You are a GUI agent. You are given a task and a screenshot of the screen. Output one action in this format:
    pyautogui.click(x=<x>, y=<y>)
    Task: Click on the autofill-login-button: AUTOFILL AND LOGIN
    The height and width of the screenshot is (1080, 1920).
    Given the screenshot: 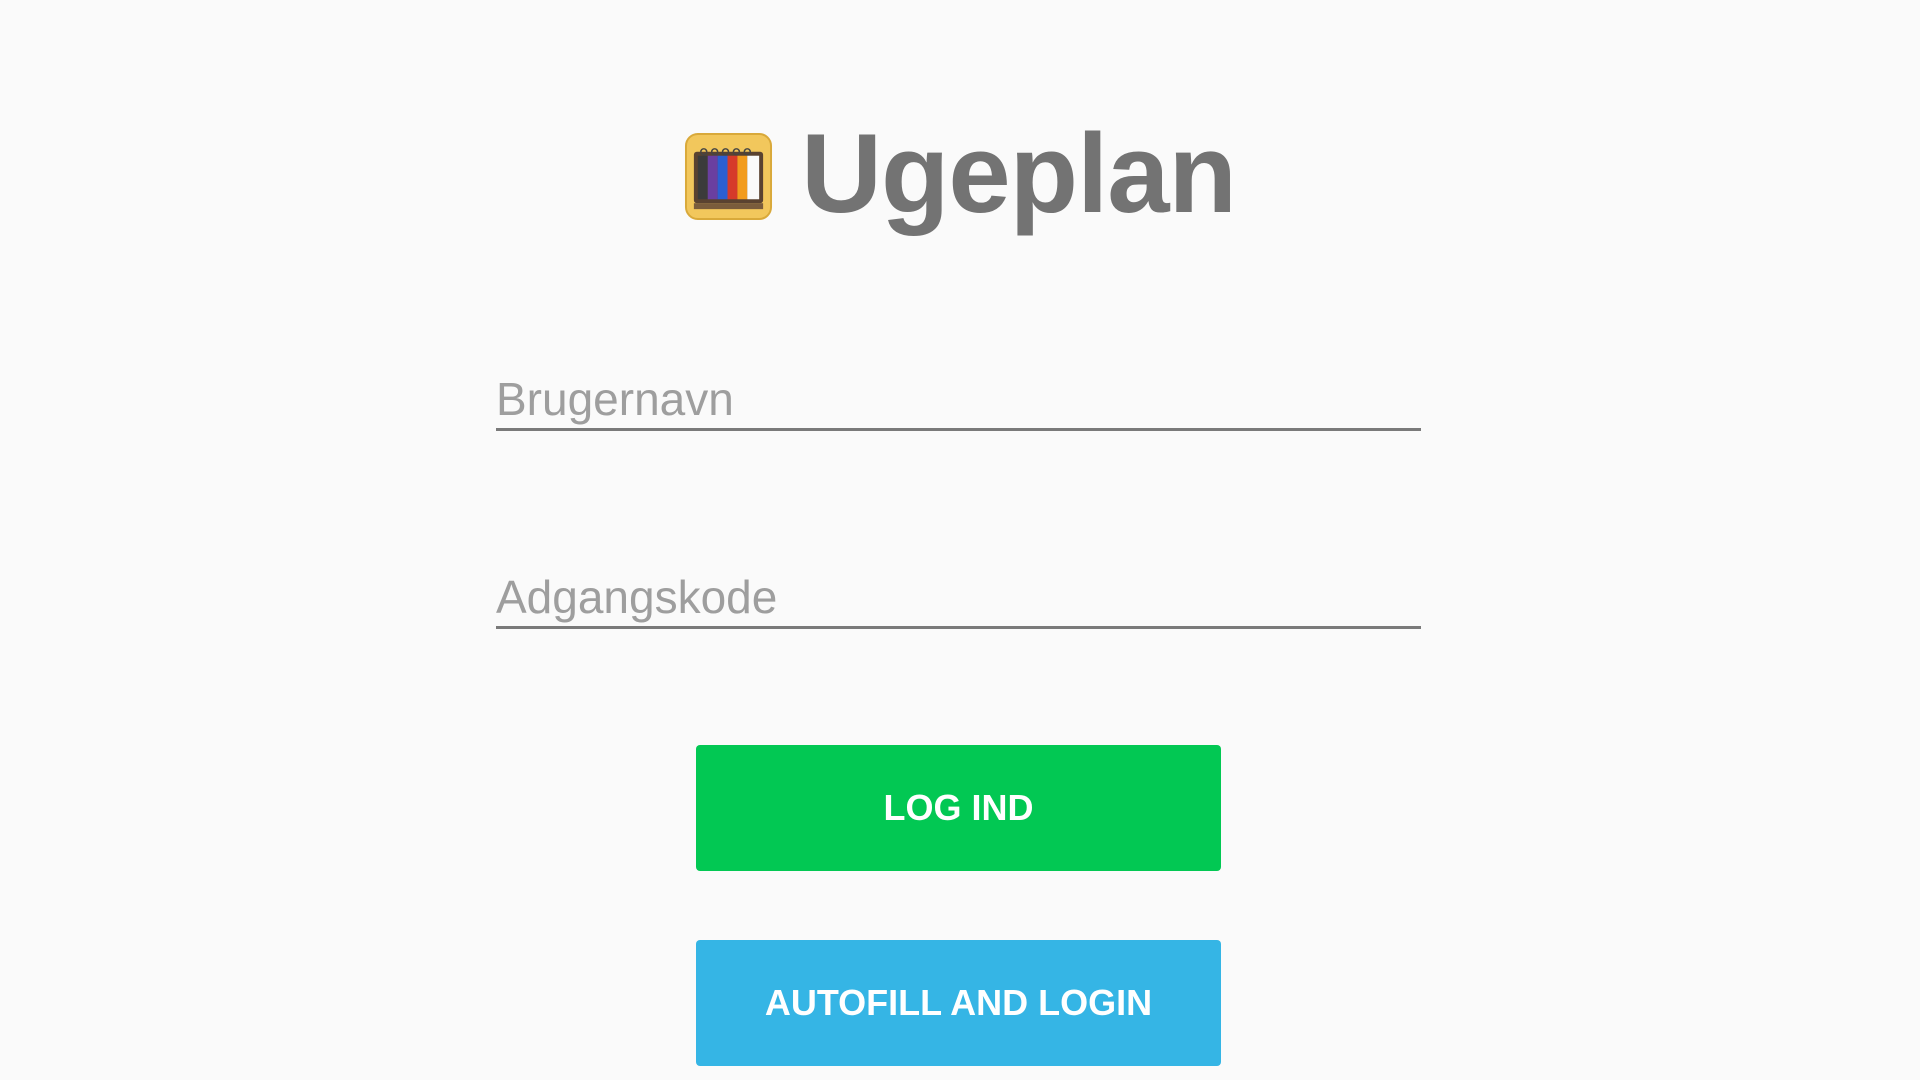 What is the action you would take?
    pyautogui.click(x=958, y=1003)
    